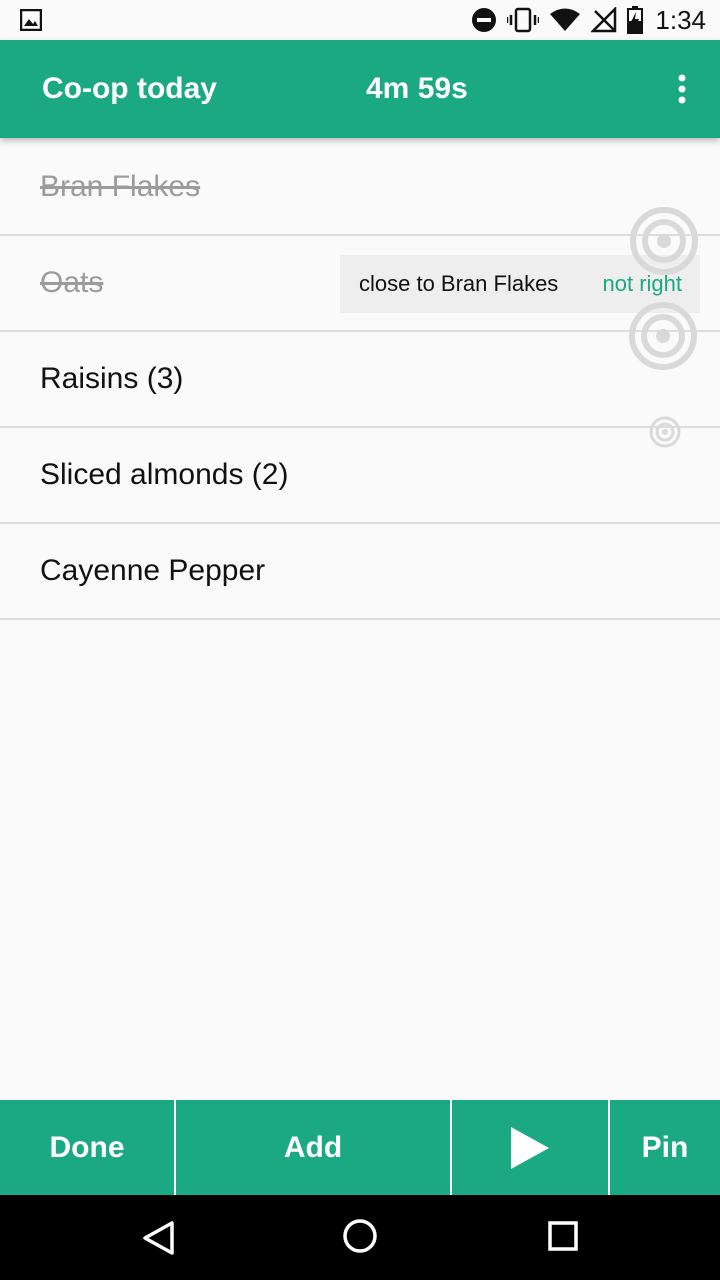 This screenshot has height=1280, width=720. Describe the element at coordinates (680, 19) in the screenshot. I see `status-time: 1:34` at that location.